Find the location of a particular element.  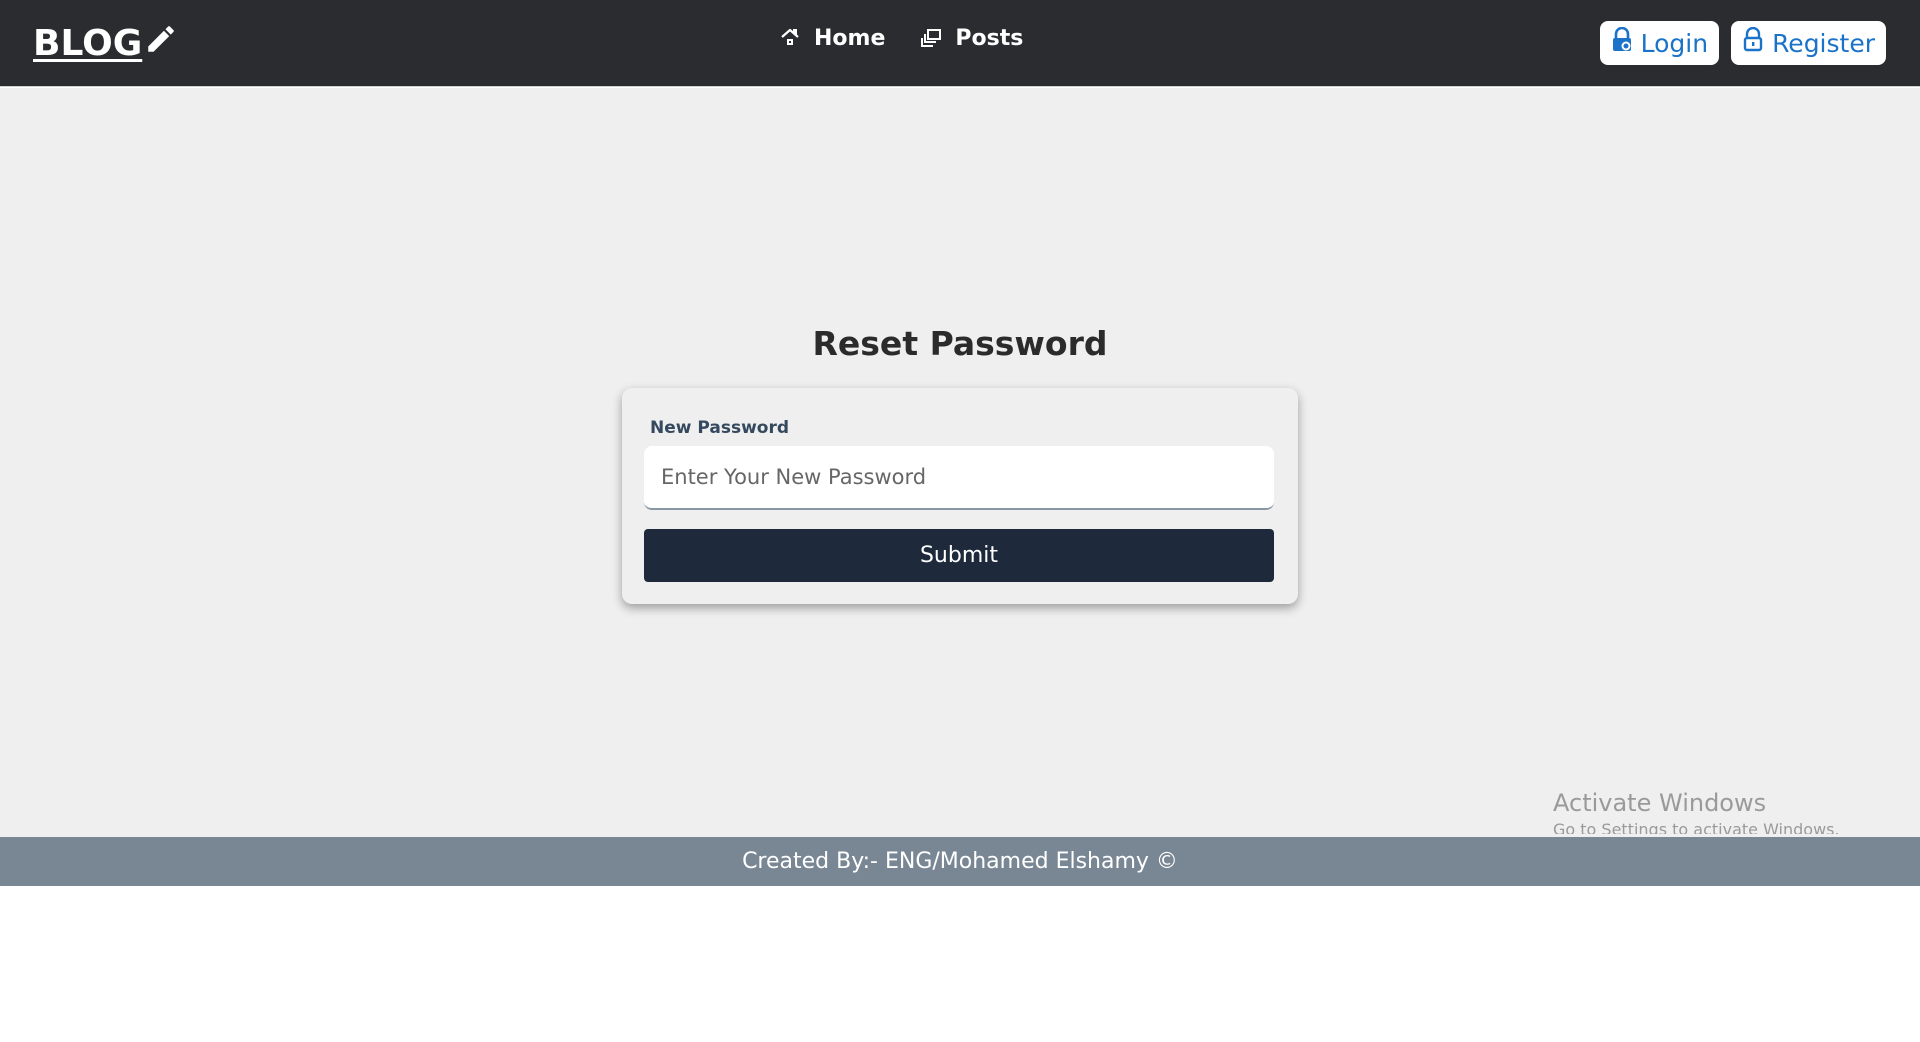

nav-home: Home is located at coordinates (831, 38).